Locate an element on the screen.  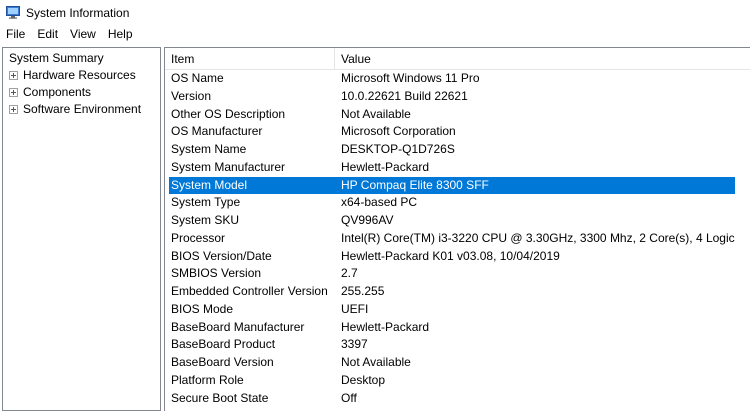
row-item-label: SMBIOS Version is located at coordinates (216, 273).